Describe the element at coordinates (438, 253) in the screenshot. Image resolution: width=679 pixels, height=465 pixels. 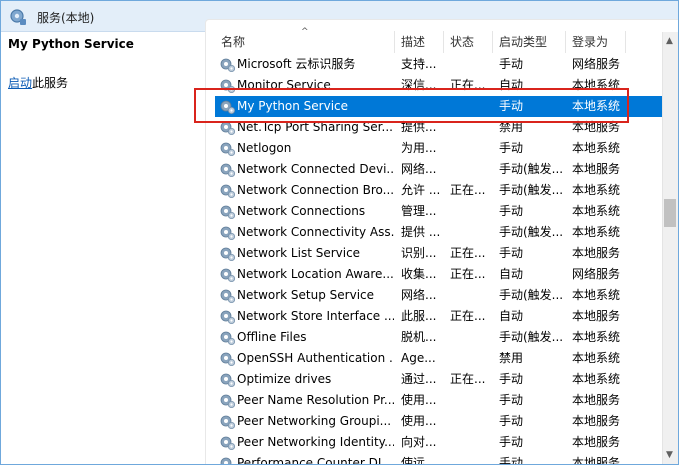
I see `table-row: Network List Service 识别... 正在... 手动 本地服务` at that location.